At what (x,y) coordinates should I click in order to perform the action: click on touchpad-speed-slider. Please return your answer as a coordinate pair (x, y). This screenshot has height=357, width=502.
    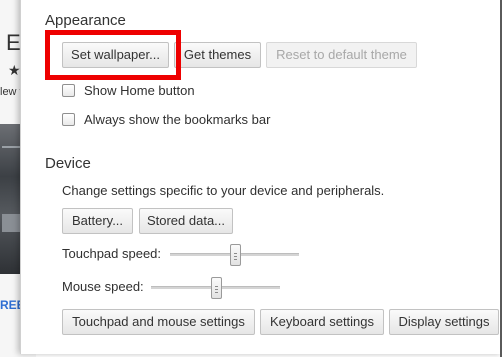
    Looking at the image, I should click on (234, 255).